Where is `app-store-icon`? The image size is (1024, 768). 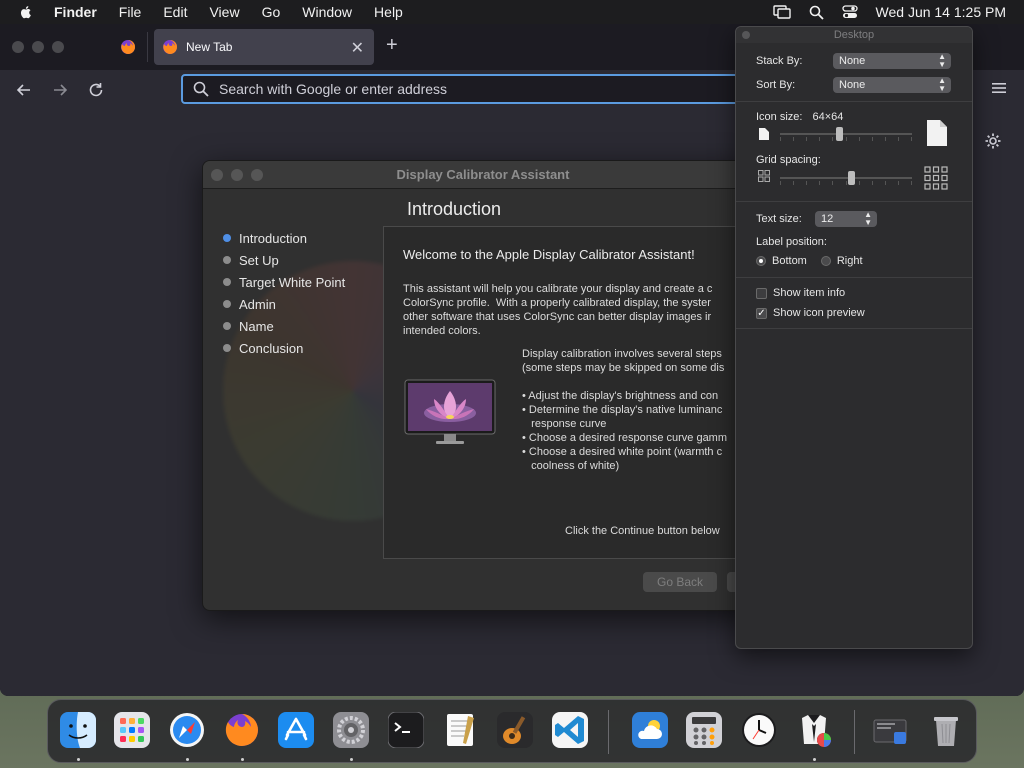
app-store-icon is located at coordinates (296, 730).